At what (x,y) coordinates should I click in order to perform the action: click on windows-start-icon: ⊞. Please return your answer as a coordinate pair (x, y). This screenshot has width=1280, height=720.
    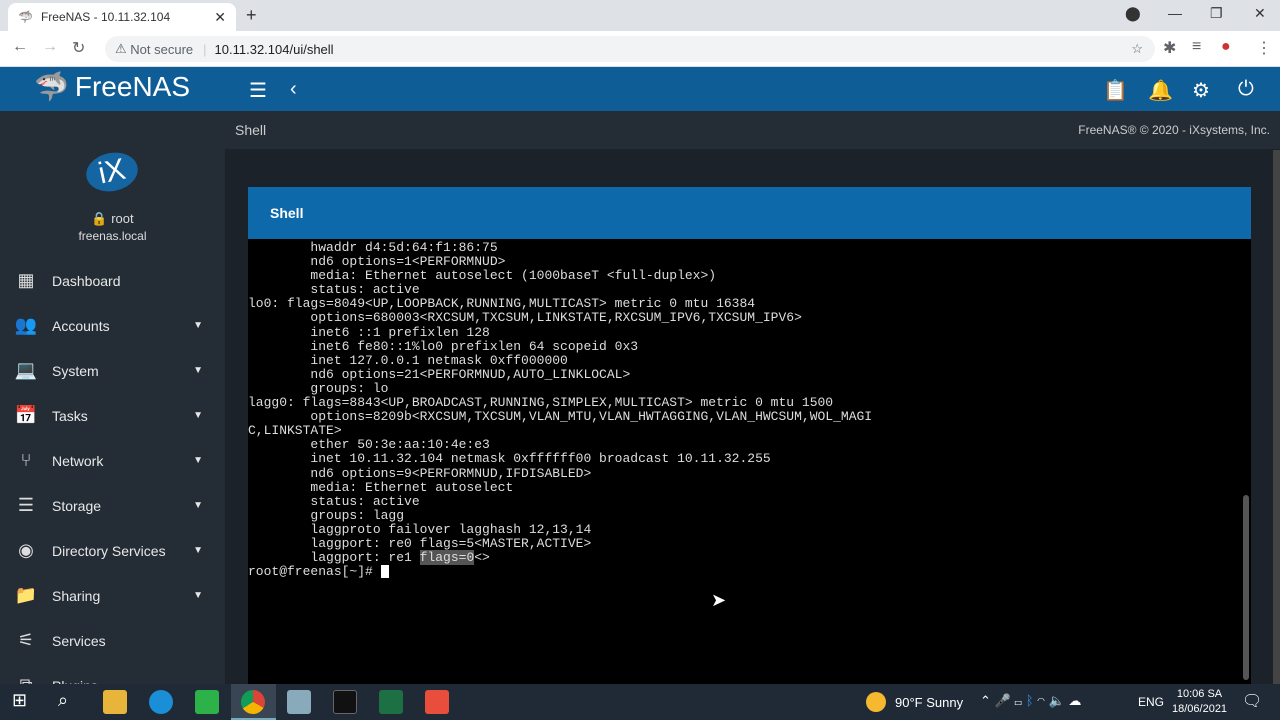
    Looking at the image, I should click on (19, 700).